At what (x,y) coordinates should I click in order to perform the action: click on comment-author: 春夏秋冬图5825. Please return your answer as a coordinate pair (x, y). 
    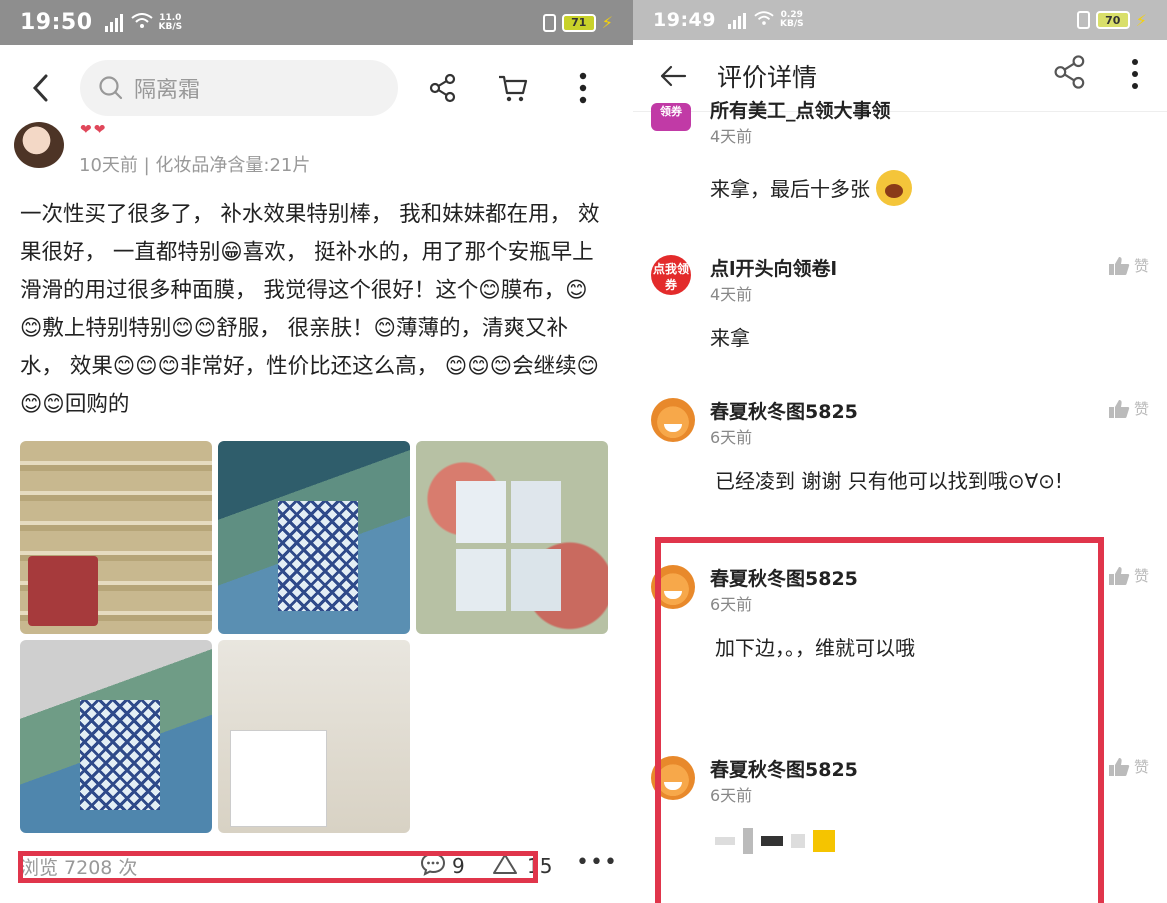
    Looking at the image, I should click on (784, 412).